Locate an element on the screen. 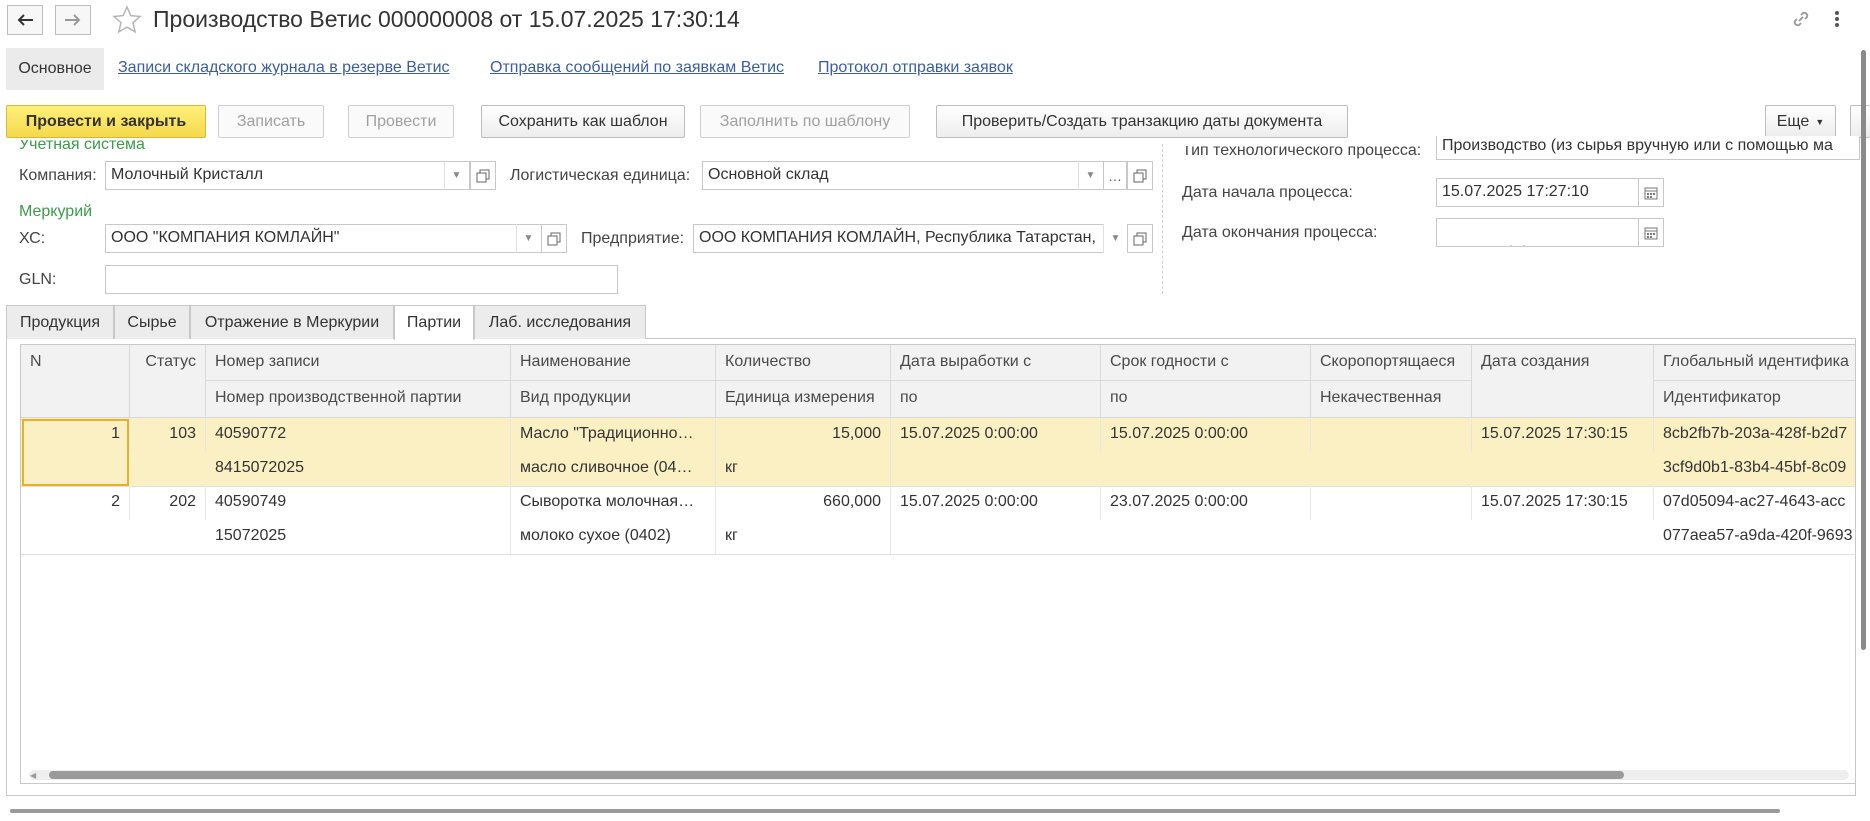 The image size is (1870, 821). header-perishable: Скоропортящаеся is located at coordinates (1391, 363).